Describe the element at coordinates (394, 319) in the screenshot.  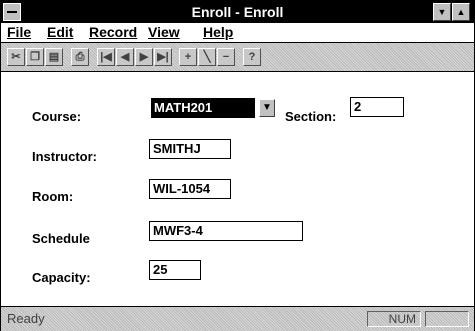
I see `num-lock-indicator: NUM` at that location.